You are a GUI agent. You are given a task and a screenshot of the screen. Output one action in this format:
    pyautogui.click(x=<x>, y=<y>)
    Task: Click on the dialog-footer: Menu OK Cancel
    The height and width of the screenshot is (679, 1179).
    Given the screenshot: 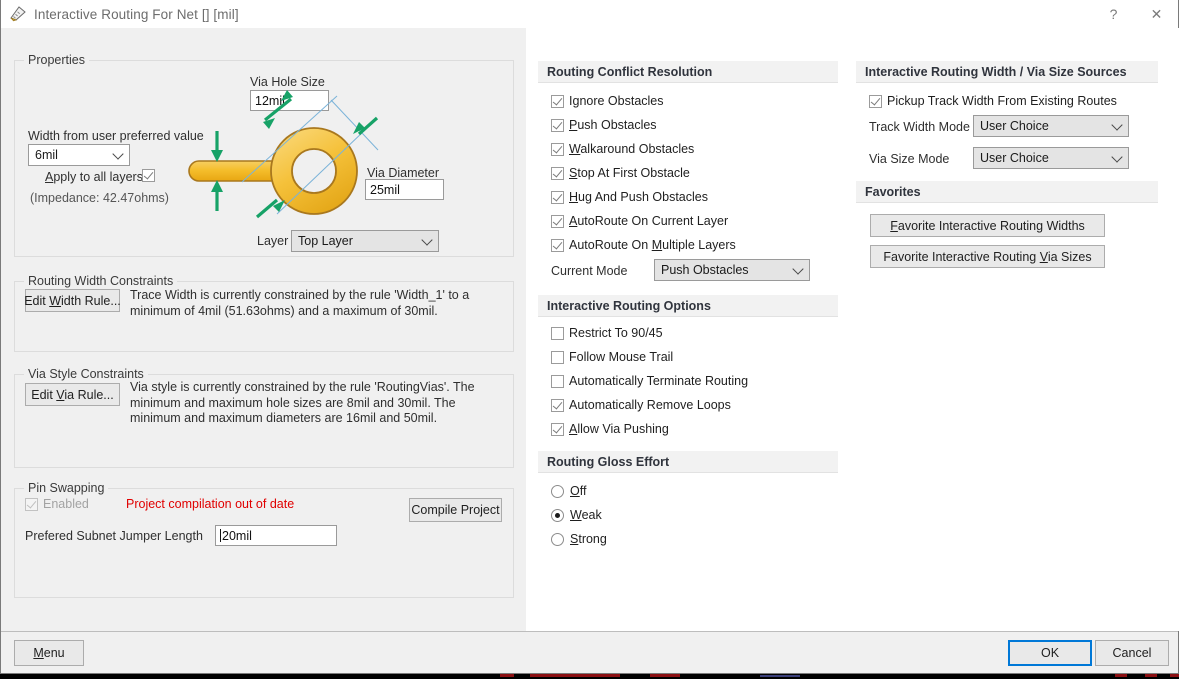 What is the action you would take?
    pyautogui.click(x=589, y=652)
    